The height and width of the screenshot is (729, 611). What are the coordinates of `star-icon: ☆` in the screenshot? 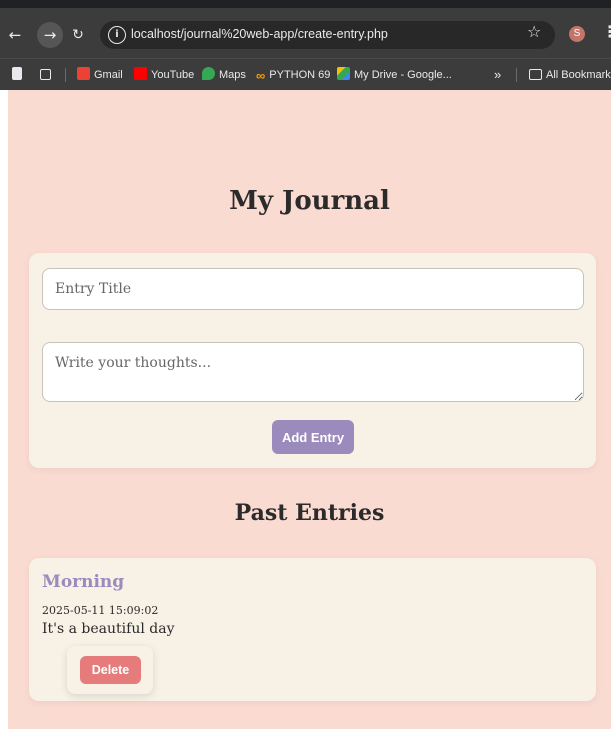 It's located at (534, 31).